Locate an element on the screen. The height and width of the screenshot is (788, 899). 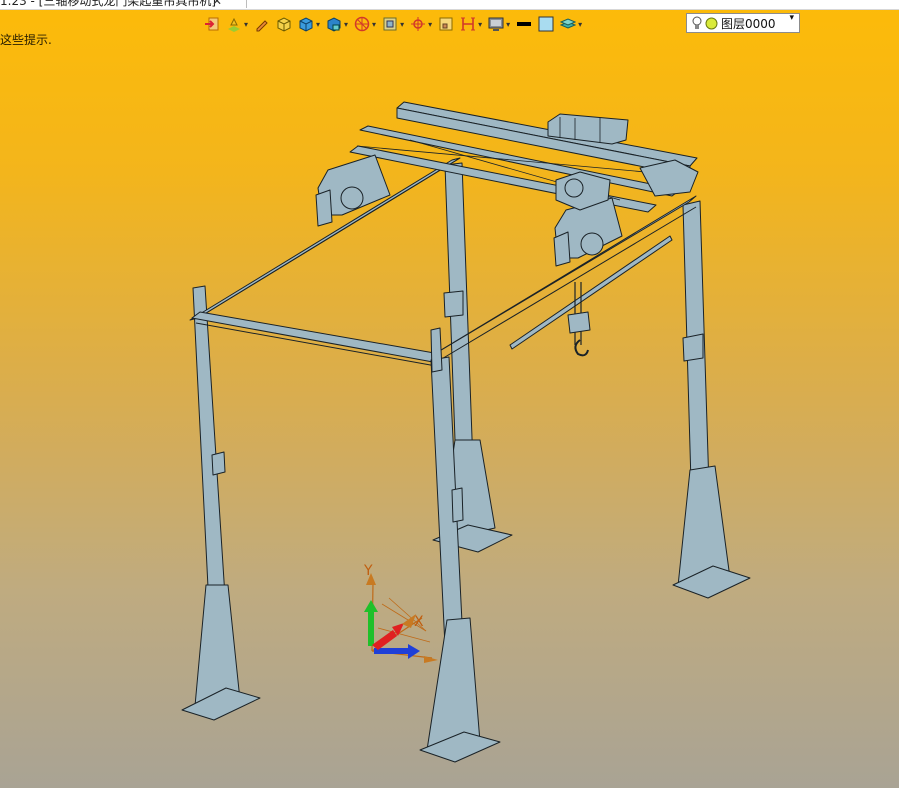
front-cross-beam is located at coordinates (316, 337).